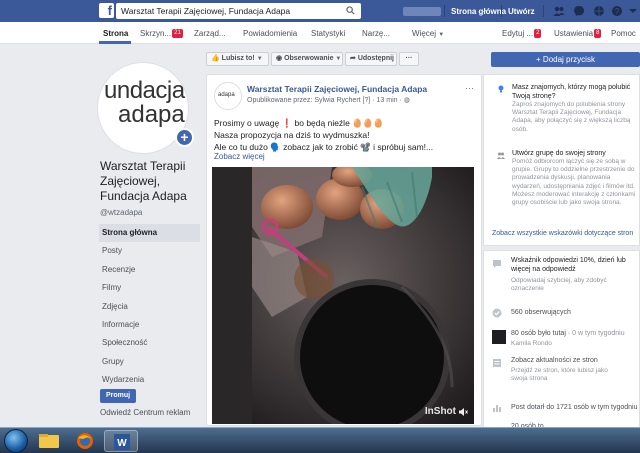 This screenshot has height=453, width=640. What do you see at coordinates (469, 88) in the screenshot?
I see `post-more-options-icon: ···` at bounding box center [469, 88].